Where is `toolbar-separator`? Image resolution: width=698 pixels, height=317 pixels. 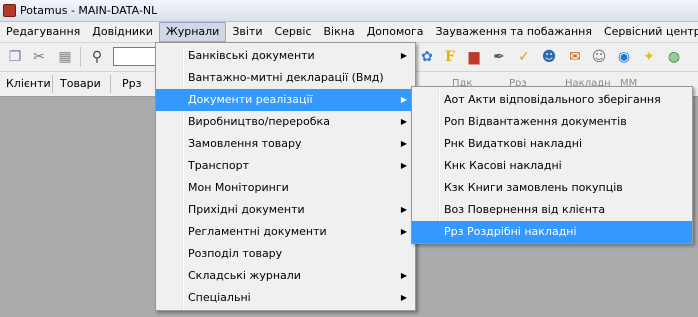 toolbar-separator is located at coordinates (80, 57).